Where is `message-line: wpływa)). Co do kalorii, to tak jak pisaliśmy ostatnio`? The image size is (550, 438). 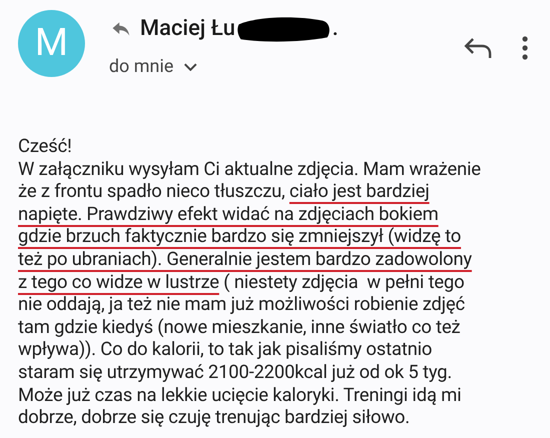 message-line: wpływa)). Co do kalorii, to tak jak pisaliśmy ostatnio is located at coordinates (225, 349).